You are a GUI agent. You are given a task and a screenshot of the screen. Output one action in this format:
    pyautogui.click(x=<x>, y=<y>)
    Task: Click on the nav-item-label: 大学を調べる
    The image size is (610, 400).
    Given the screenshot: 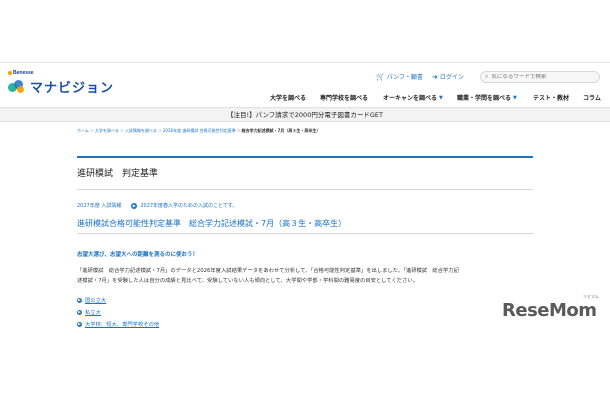 What is the action you would take?
    pyautogui.click(x=288, y=98)
    